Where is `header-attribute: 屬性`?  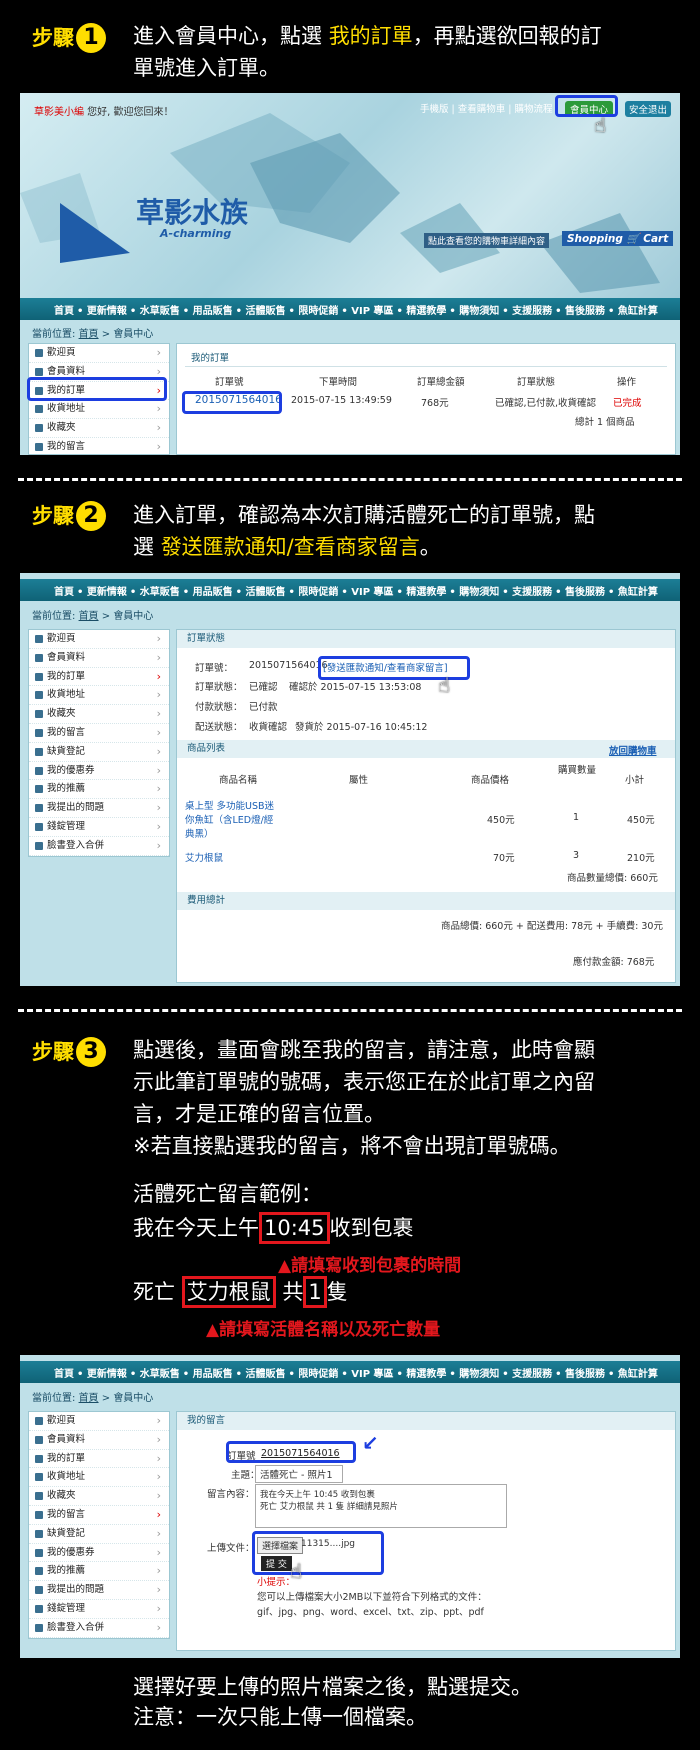
header-attribute: 屬性 is located at coordinates (359, 780).